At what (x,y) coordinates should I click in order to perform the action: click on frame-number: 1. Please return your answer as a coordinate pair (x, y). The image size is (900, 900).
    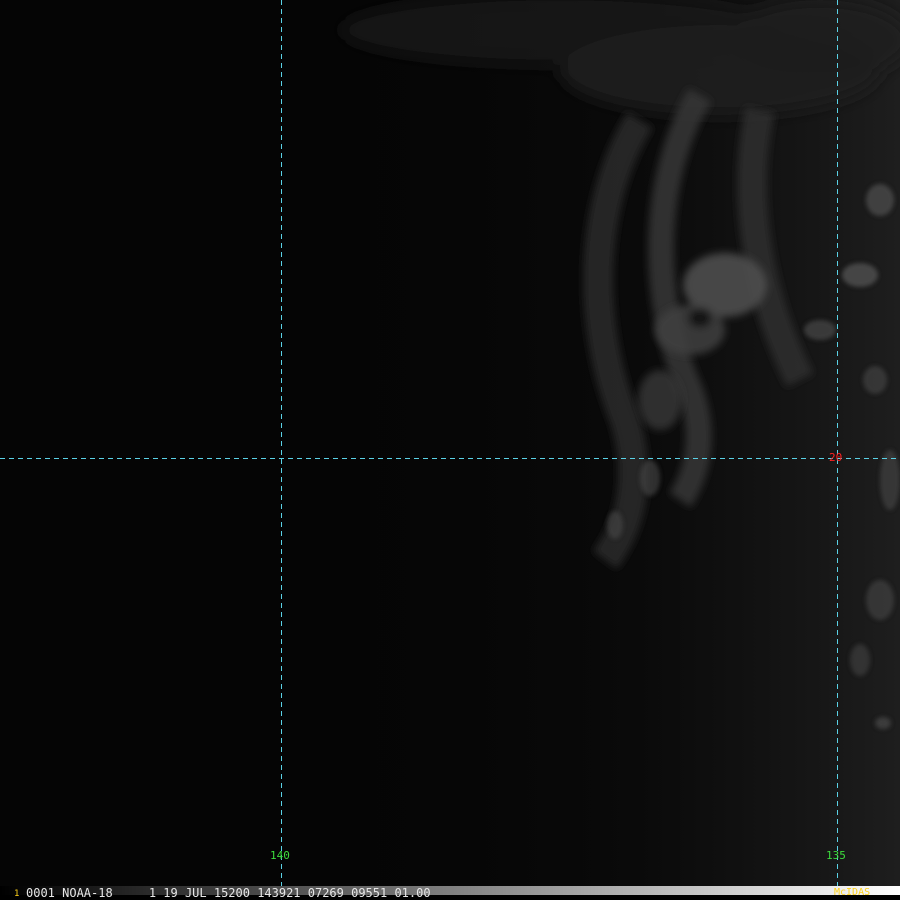
    Looking at the image, I should click on (17, 894).